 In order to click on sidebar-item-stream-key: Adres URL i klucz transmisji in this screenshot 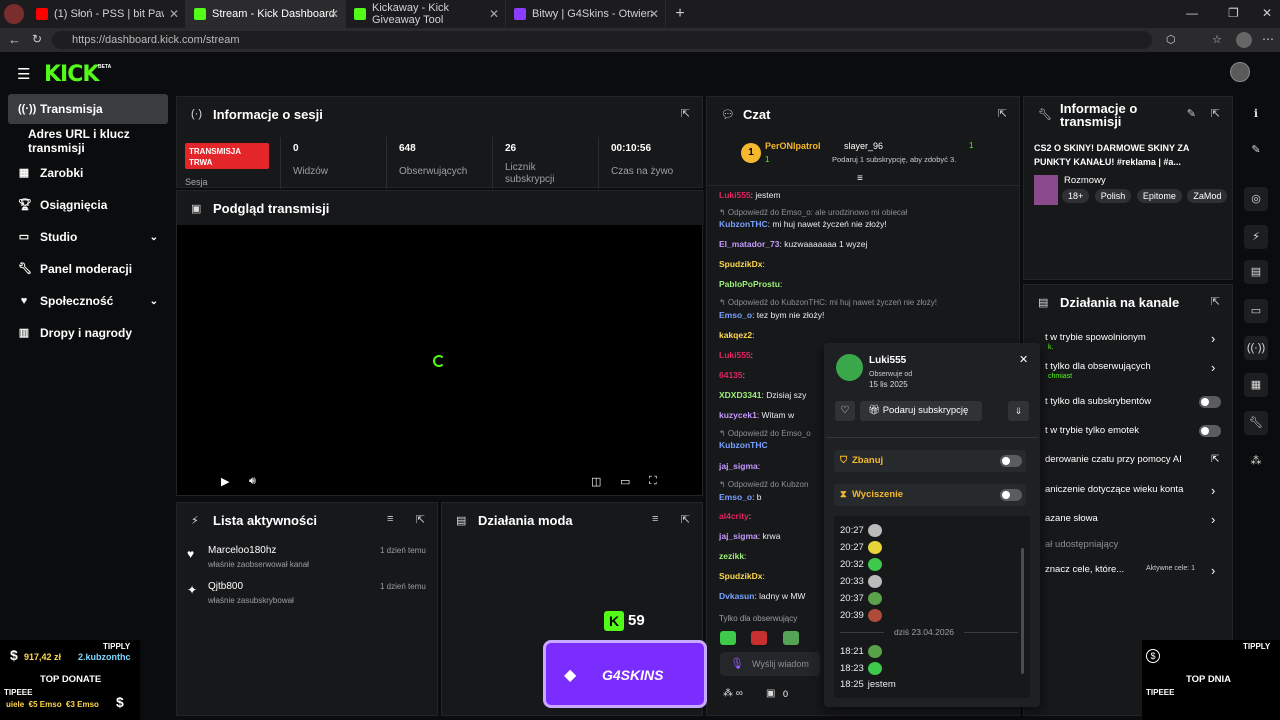, I will do `click(90, 141)`.